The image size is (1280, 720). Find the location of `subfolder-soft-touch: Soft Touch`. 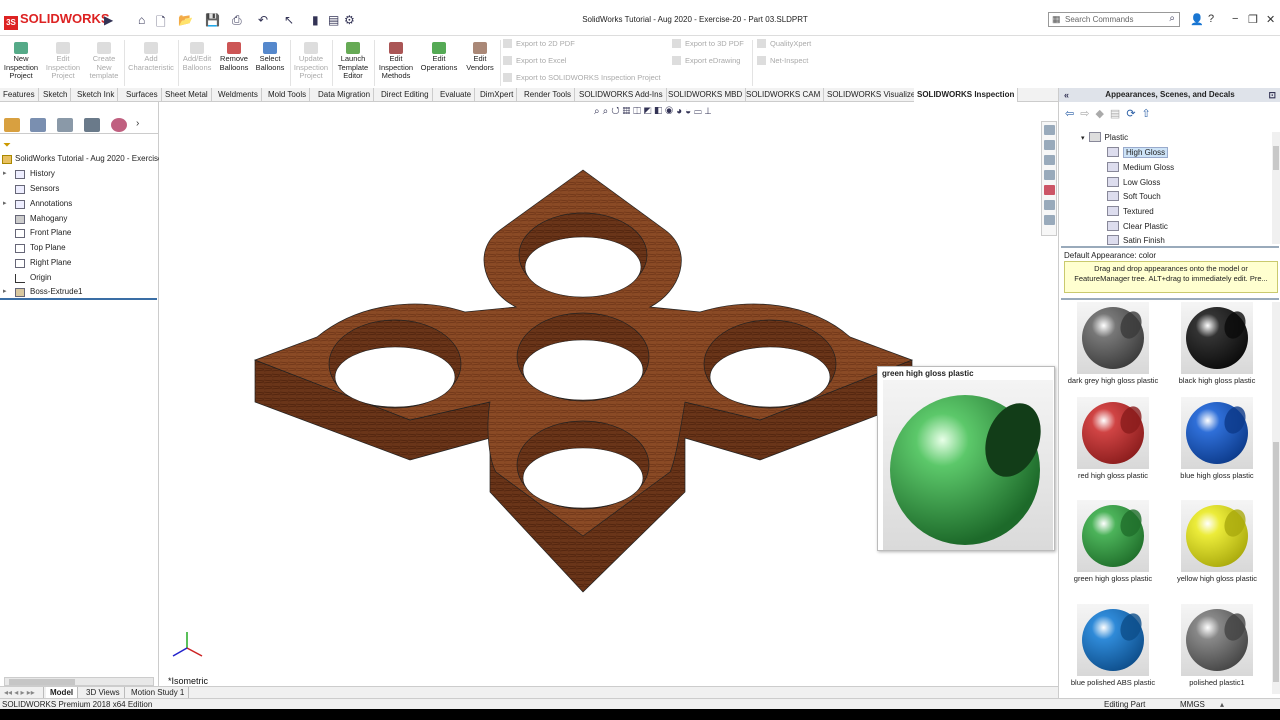

subfolder-soft-touch: Soft Touch is located at coordinates (1134, 196).